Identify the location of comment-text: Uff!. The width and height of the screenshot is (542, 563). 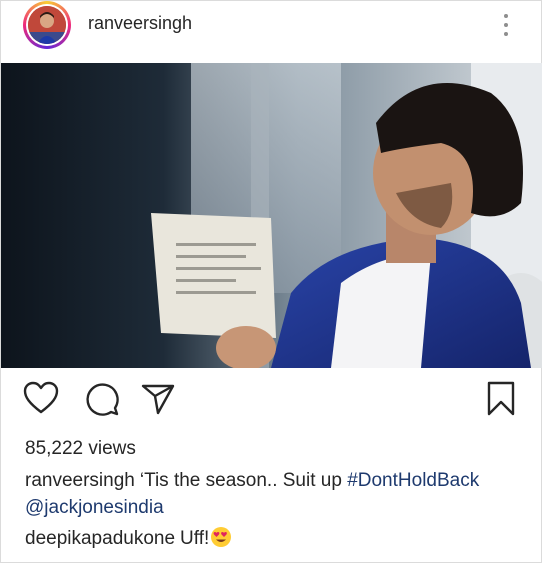
(195, 538).